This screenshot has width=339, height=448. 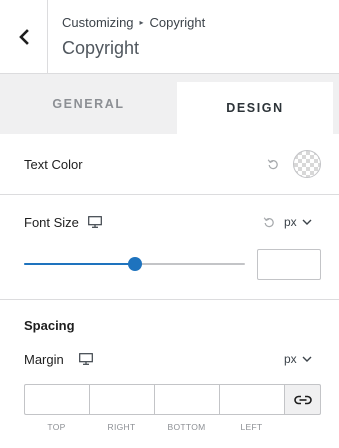 I want to click on slider-fill, so click(x=79, y=264).